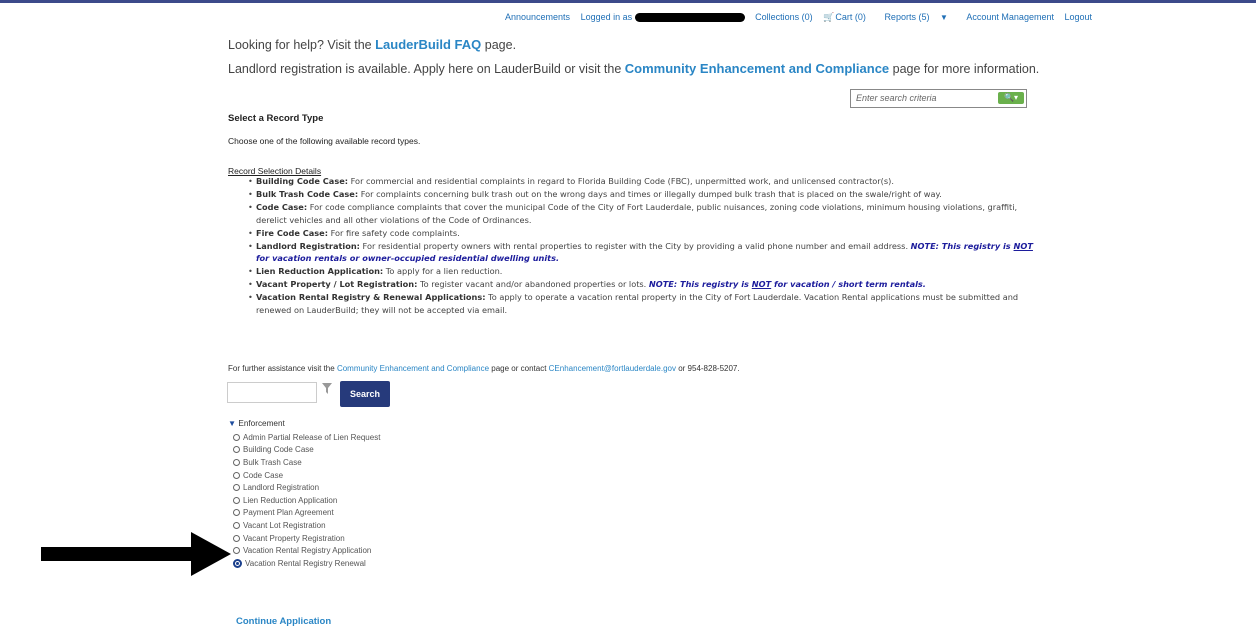  I want to click on top-border, so click(628, 1).